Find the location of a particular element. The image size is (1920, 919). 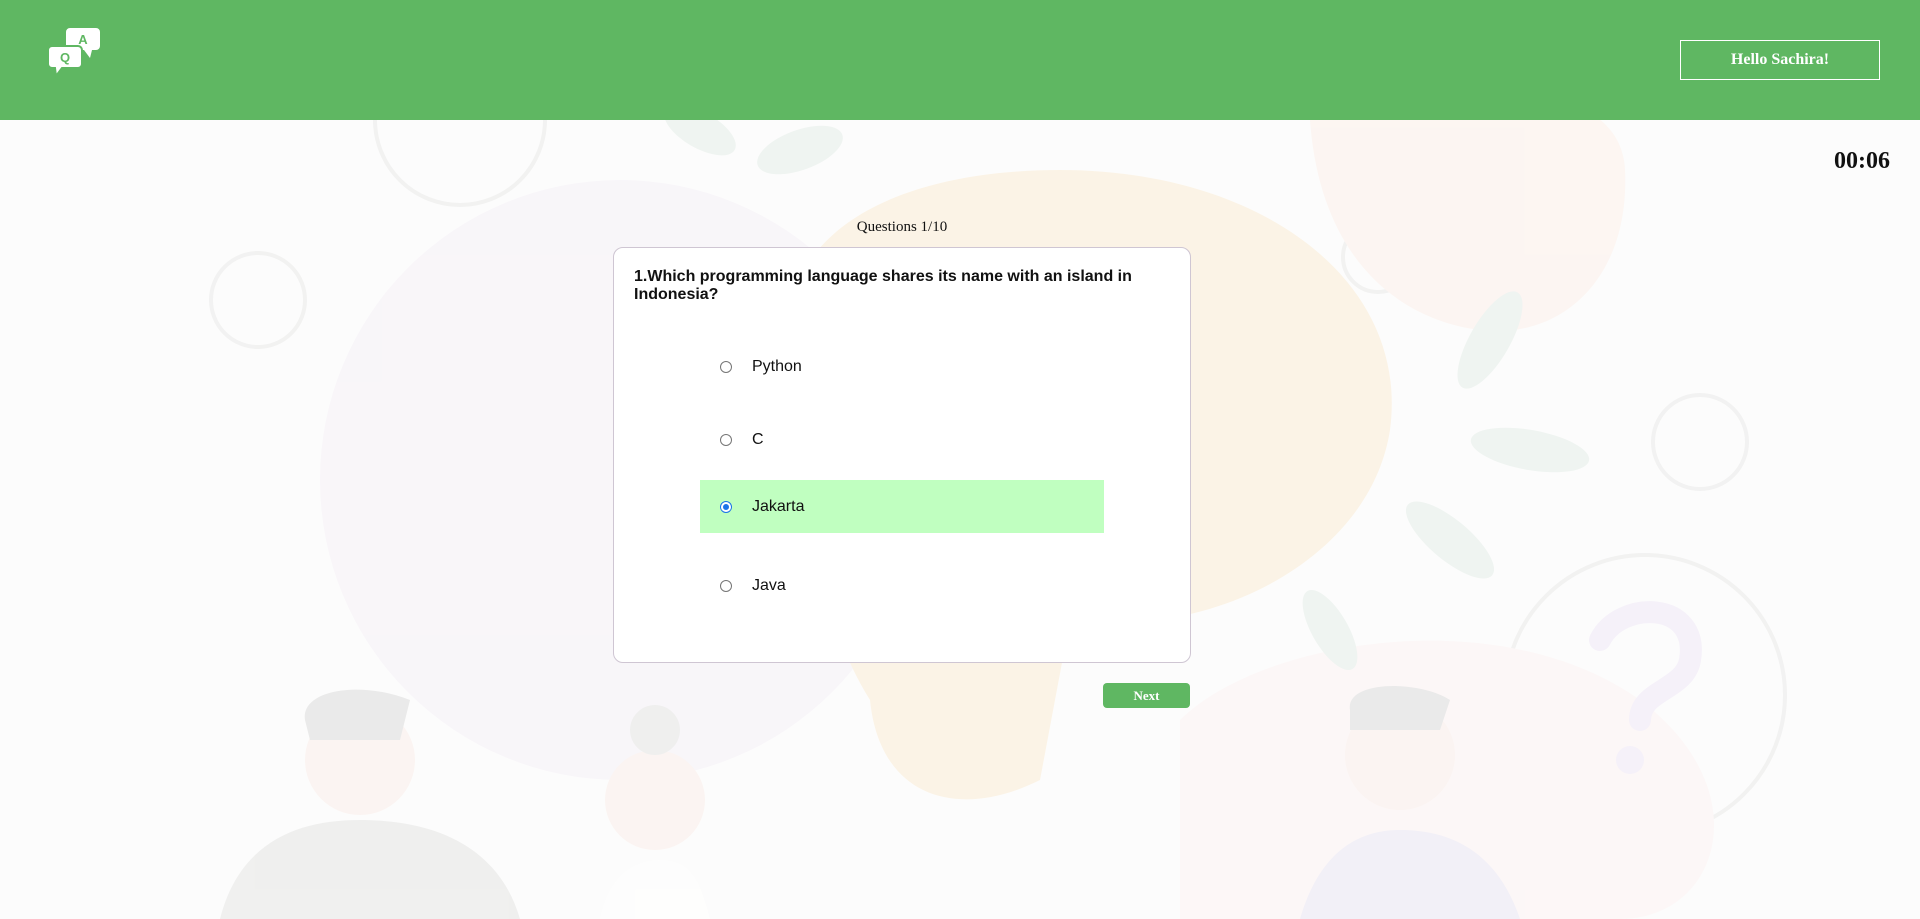

answer-option-label: Jakarta is located at coordinates (778, 506).